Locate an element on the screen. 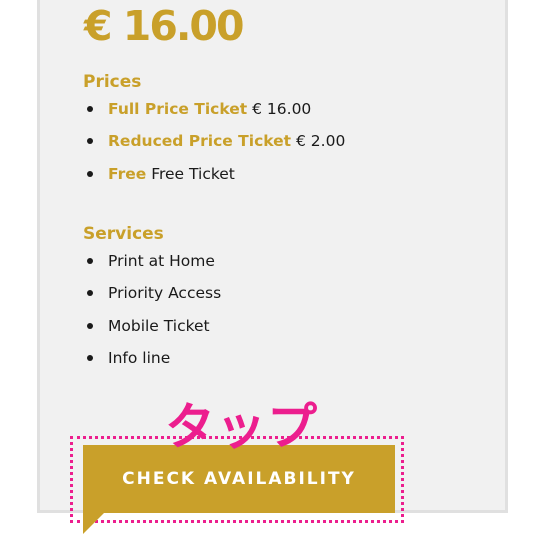 The image size is (545, 546). button-tail-decoration is located at coordinates (93, 523).